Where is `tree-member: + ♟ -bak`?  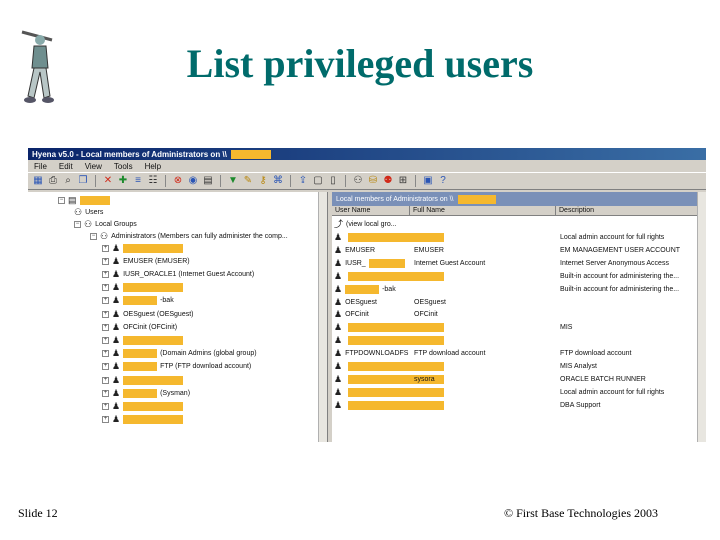 tree-member: + ♟ -bak is located at coordinates (138, 301).